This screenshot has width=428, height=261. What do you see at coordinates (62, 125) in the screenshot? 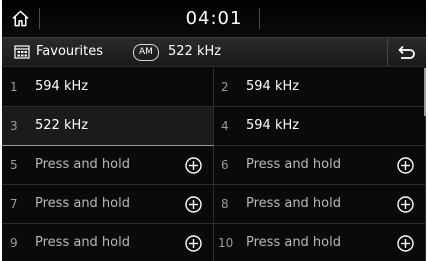
I see `preset-label: 522 kHz` at bounding box center [62, 125].